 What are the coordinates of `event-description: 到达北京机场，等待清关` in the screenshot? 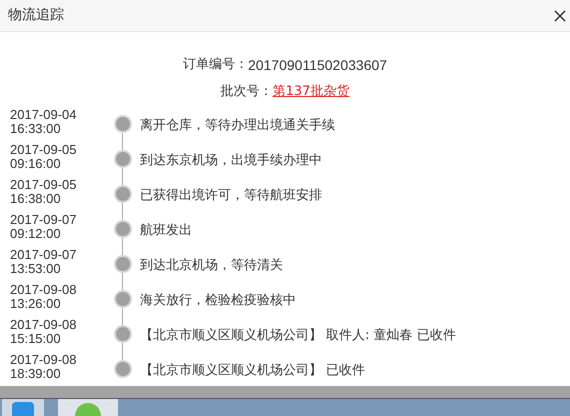 It's located at (211, 265).